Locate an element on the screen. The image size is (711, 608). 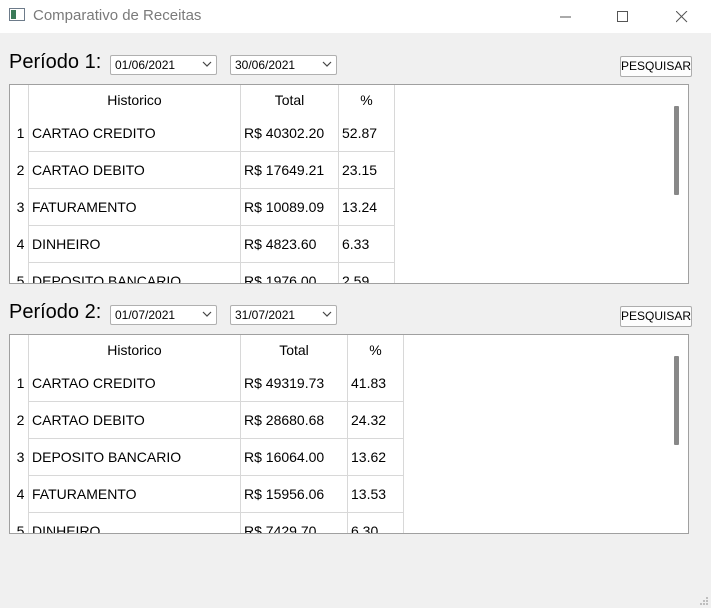
table-row: 3 FATURAMENTO R$ 10089.09 13.24 is located at coordinates (202, 207).